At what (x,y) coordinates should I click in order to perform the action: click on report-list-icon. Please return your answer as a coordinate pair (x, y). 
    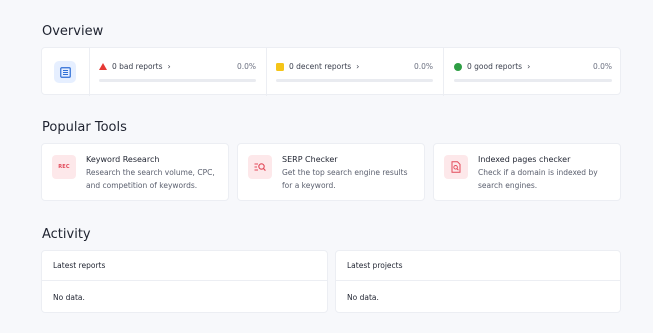
    Looking at the image, I should click on (65, 72).